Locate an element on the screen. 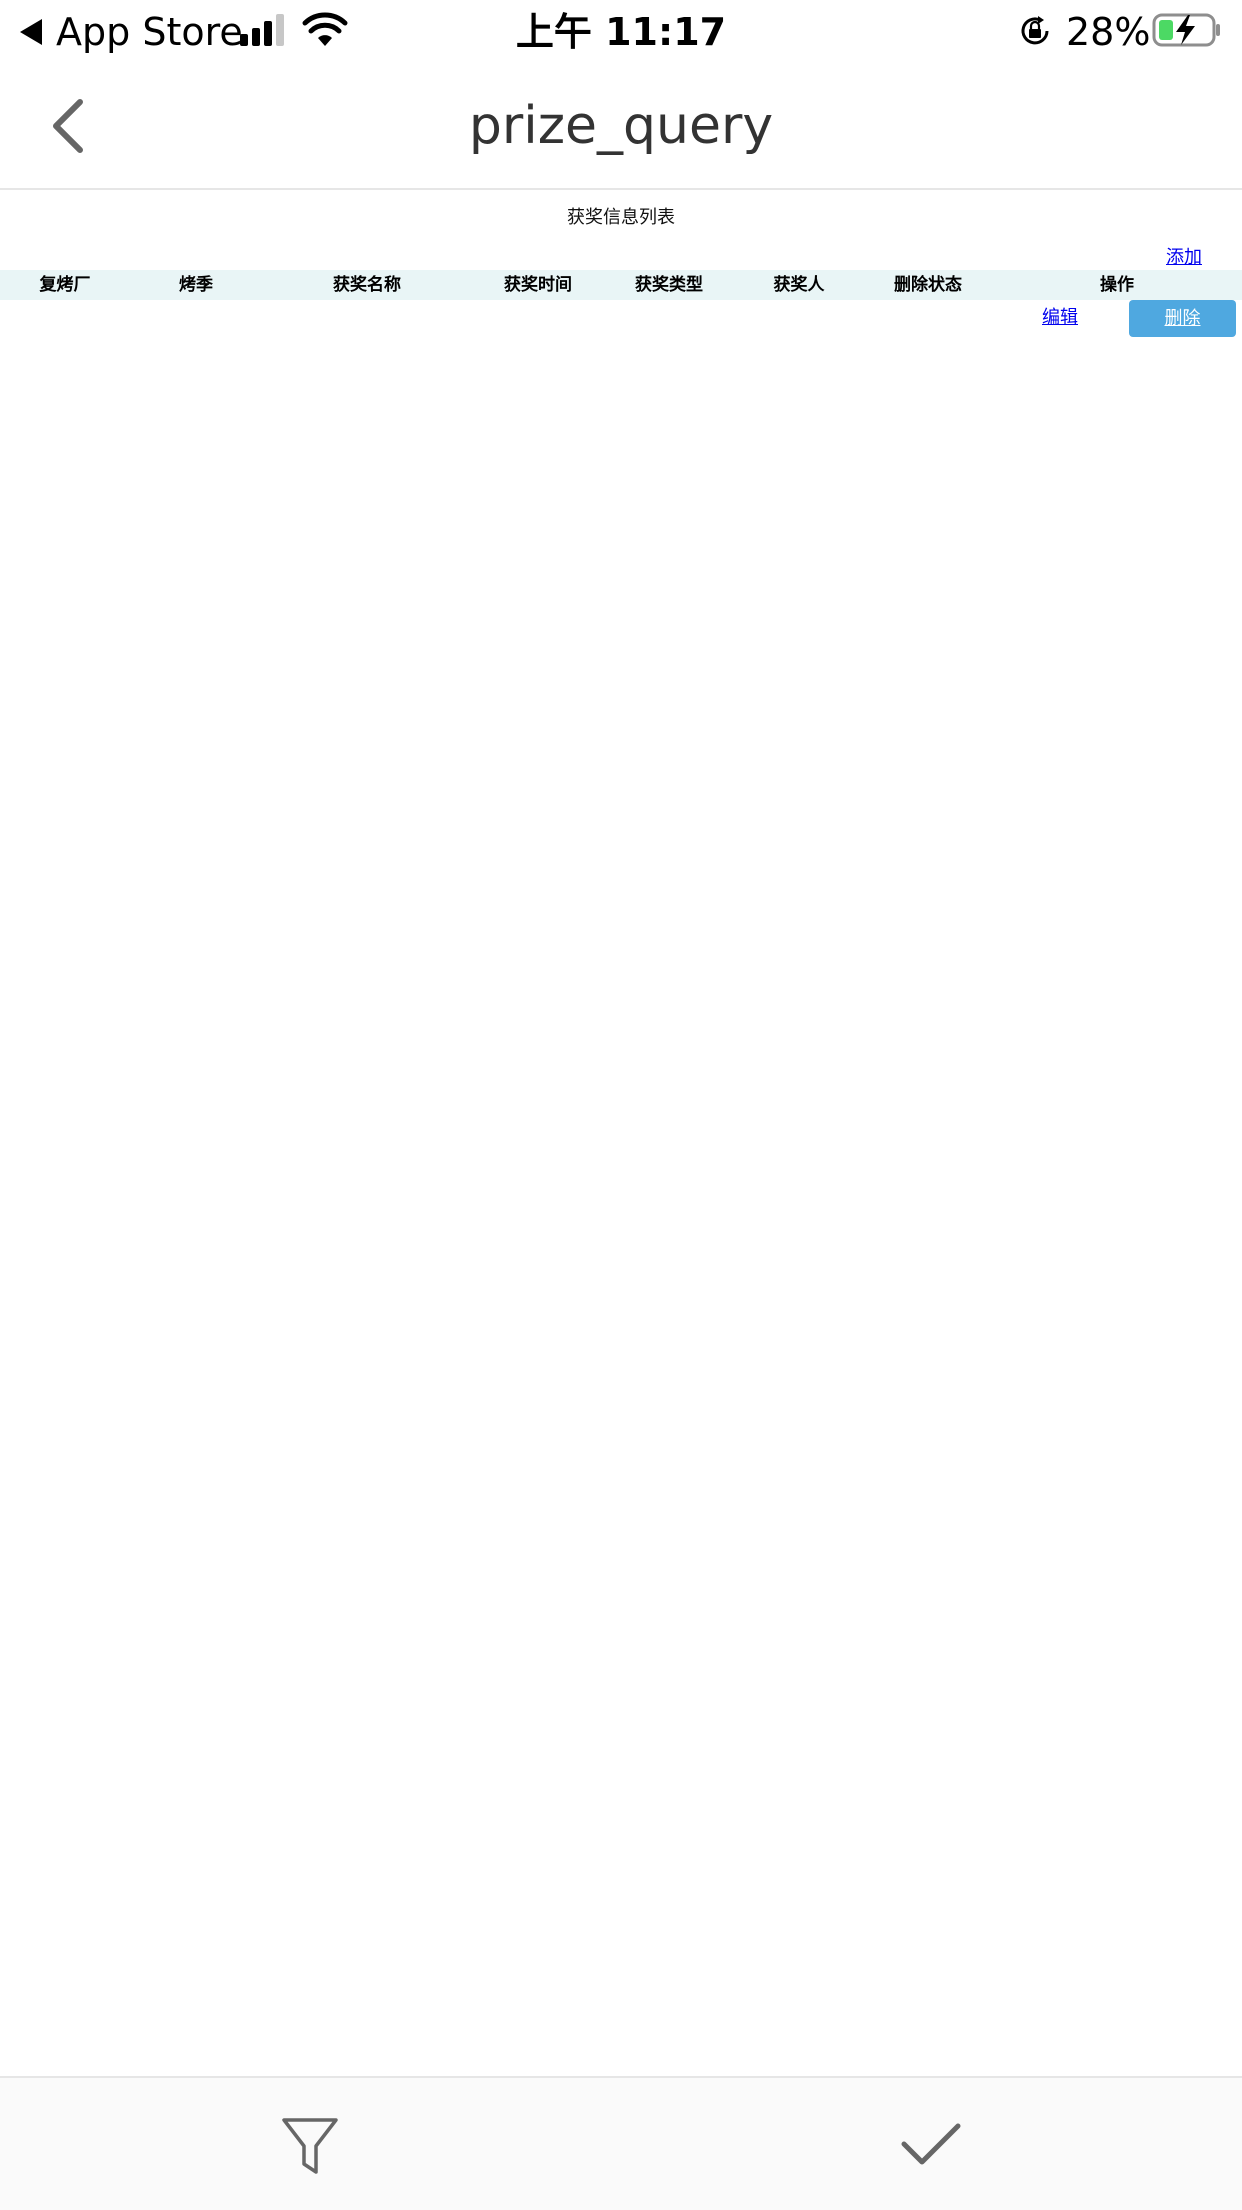 Image resolution: width=1242 pixels, height=2210 pixels. column-header-prize-name: 获奖名称 is located at coordinates (367, 285).